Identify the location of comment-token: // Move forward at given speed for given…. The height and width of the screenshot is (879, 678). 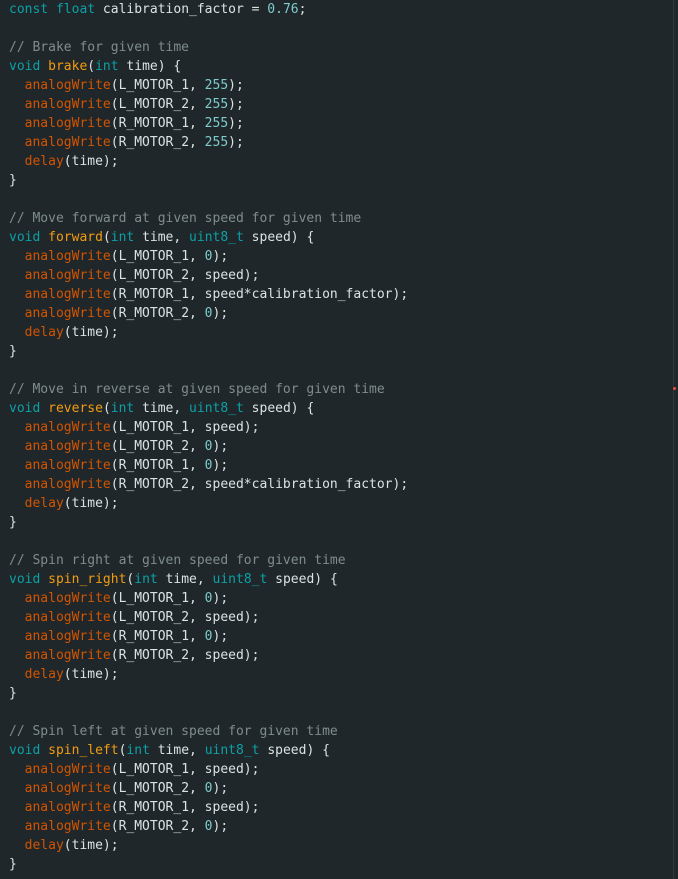
(185, 218).